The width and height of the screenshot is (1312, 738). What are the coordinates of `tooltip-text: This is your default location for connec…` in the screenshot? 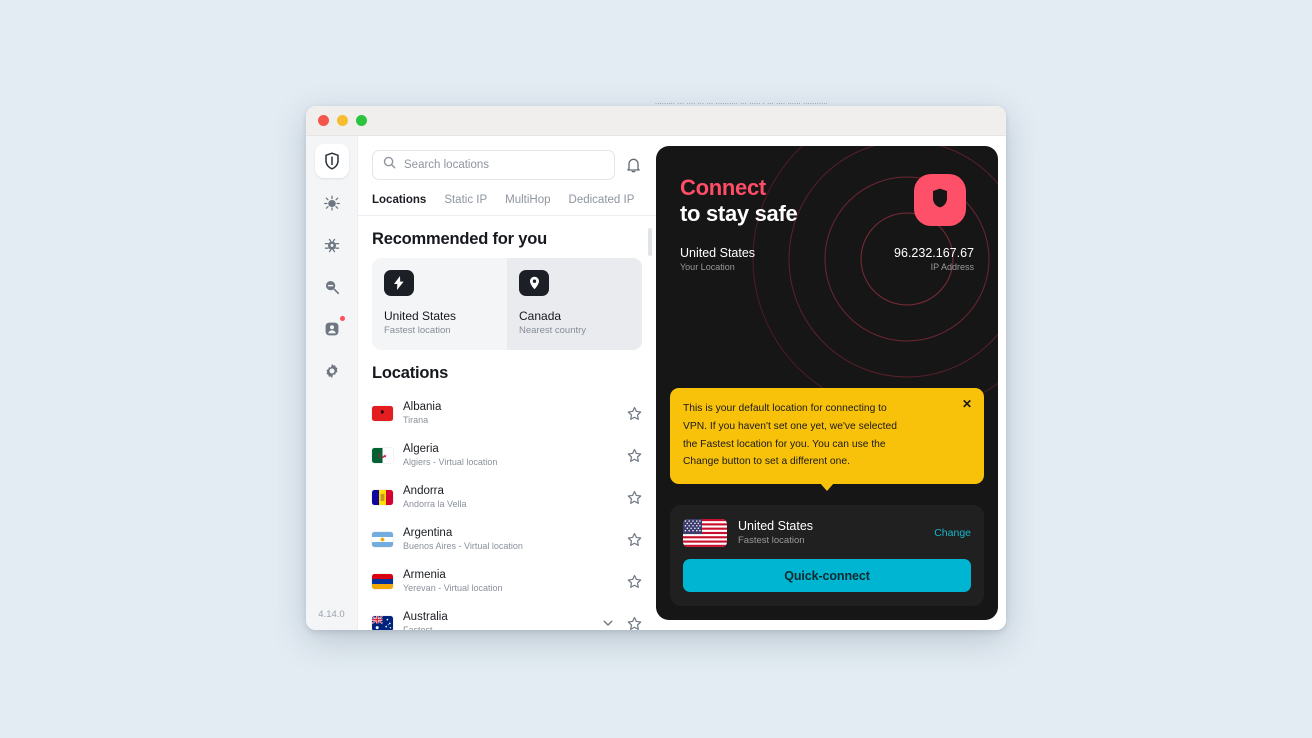 It's located at (790, 435).